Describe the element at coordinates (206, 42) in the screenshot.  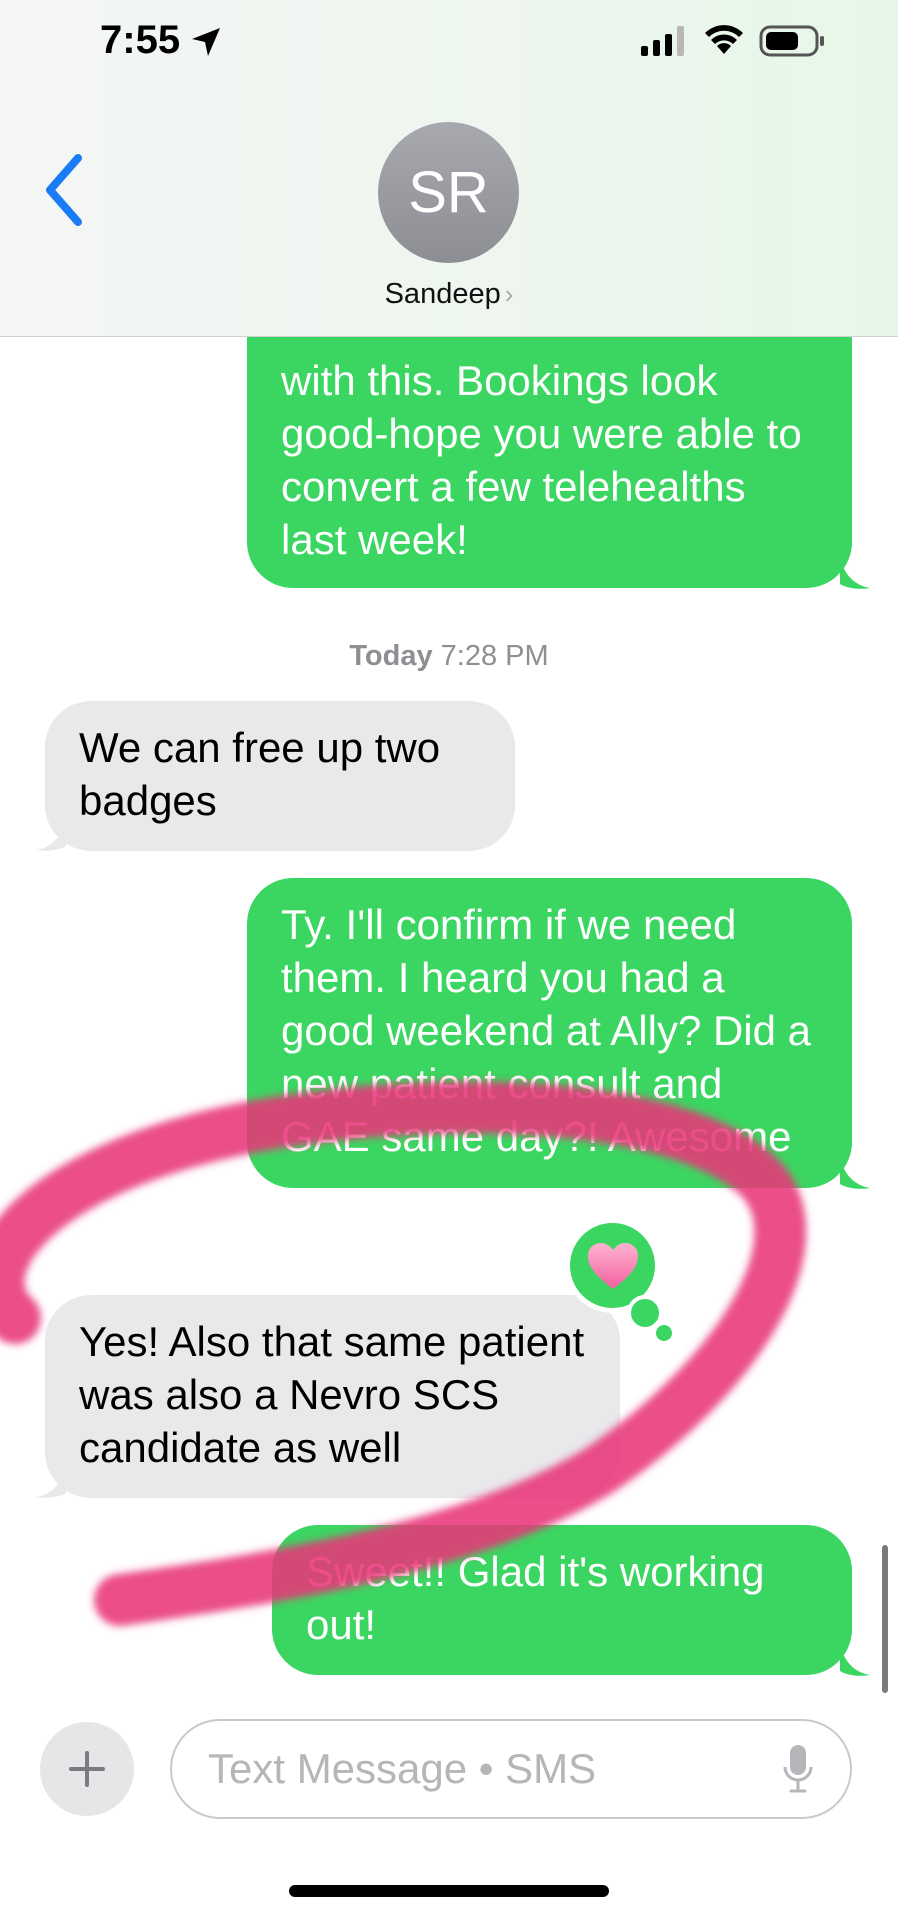
I see `location-arrow-icon` at that location.